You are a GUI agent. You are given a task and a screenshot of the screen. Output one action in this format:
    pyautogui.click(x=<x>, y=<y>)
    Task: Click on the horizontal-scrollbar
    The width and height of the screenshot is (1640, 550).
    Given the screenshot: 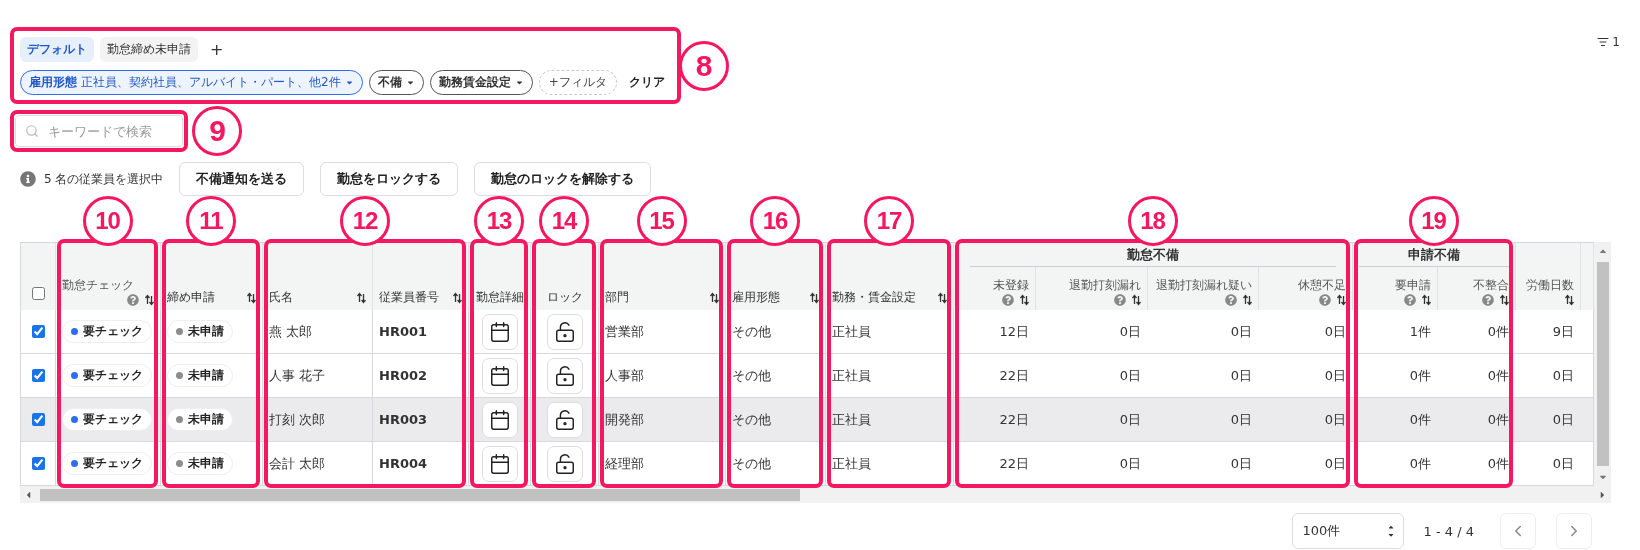 What is the action you would take?
    pyautogui.click(x=815, y=494)
    